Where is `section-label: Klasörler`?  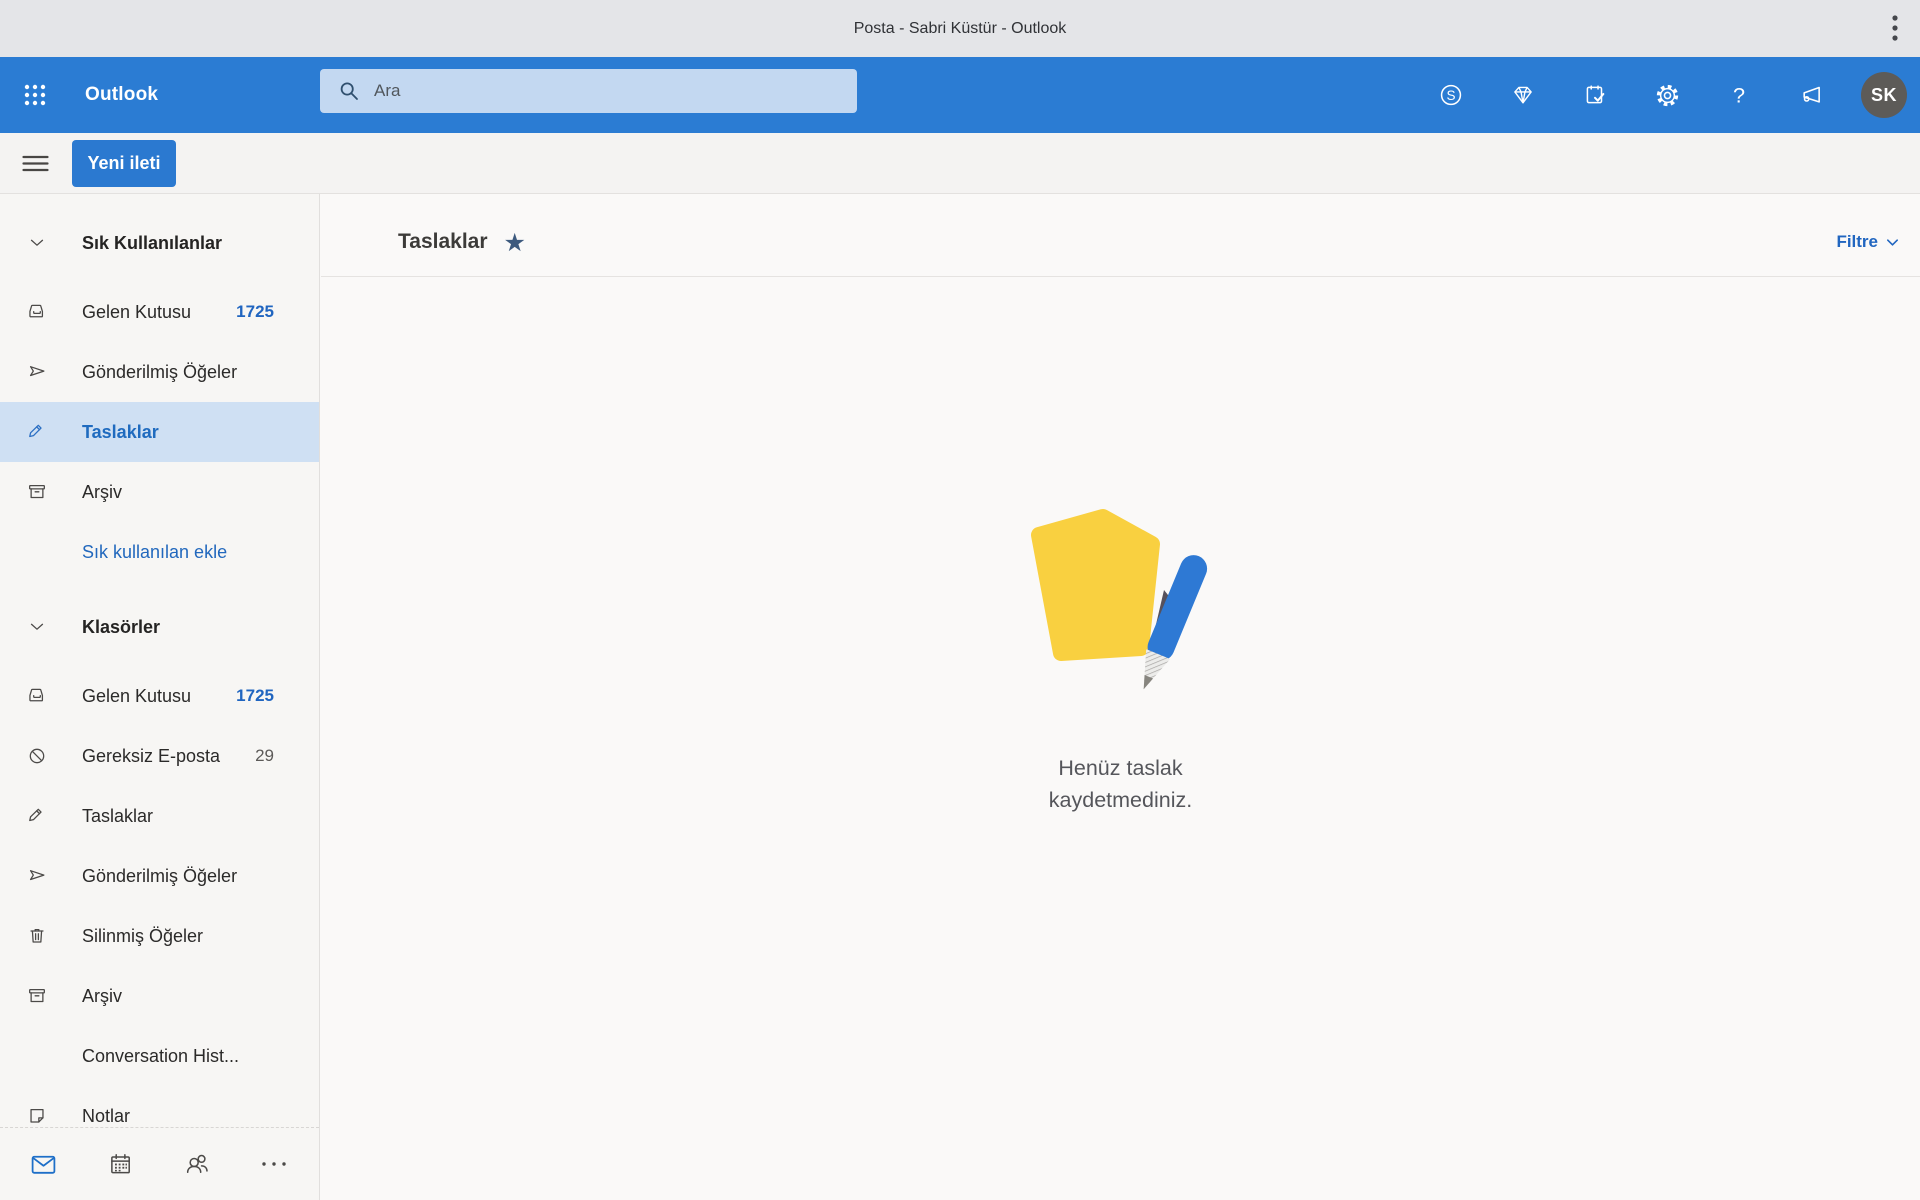
section-label: Klasörler is located at coordinates (121, 626).